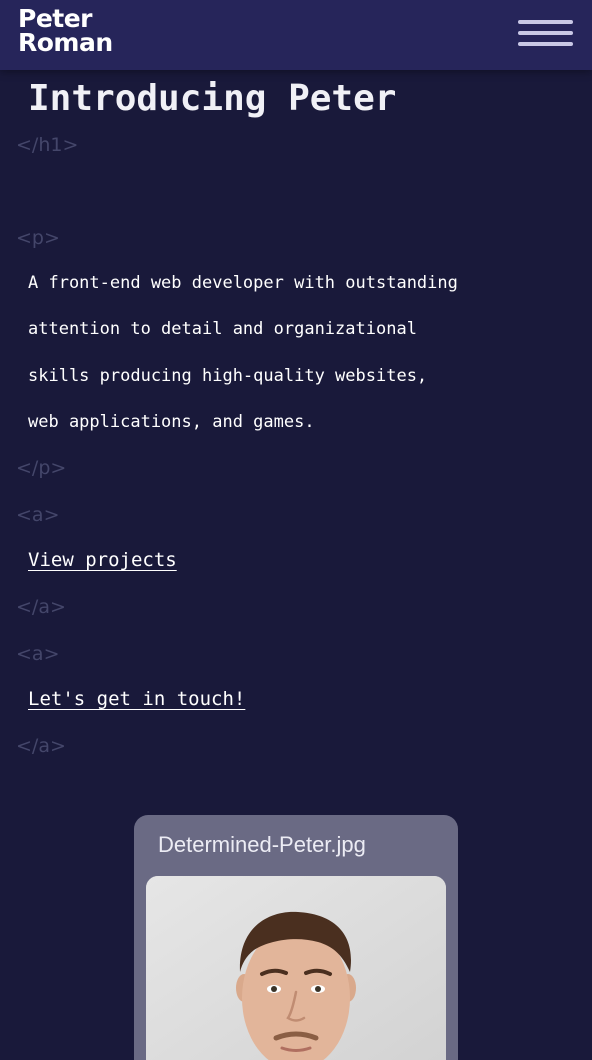 The height and width of the screenshot is (1060, 592). I want to click on image-window: Determined-Peter.jpg, so click(296, 937).